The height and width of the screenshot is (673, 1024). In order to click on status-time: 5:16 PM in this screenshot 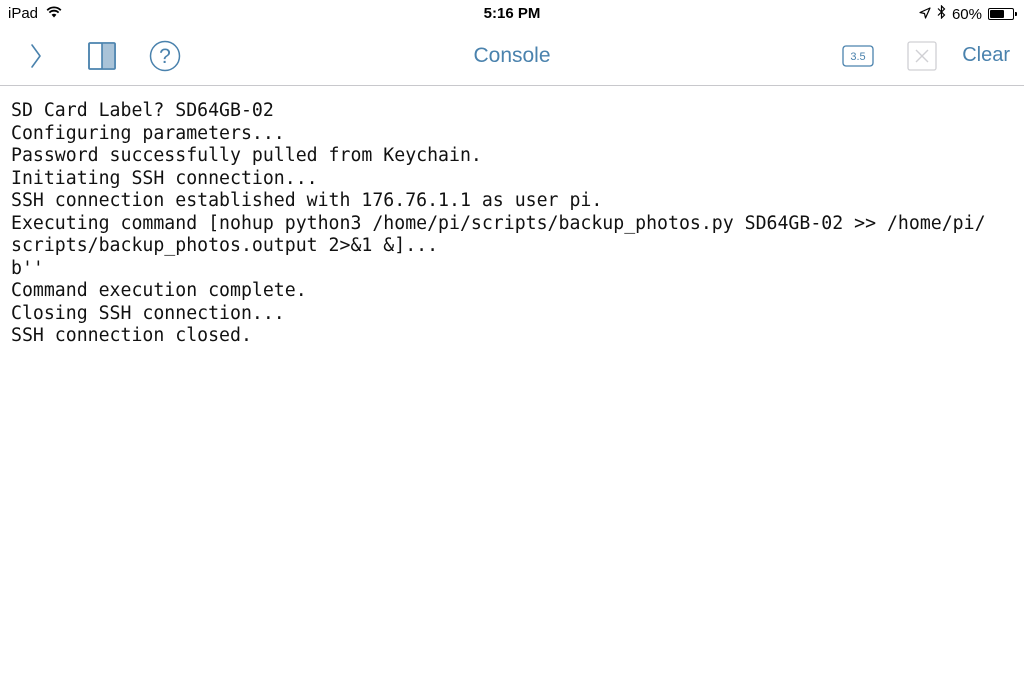, I will do `click(512, 13)`.